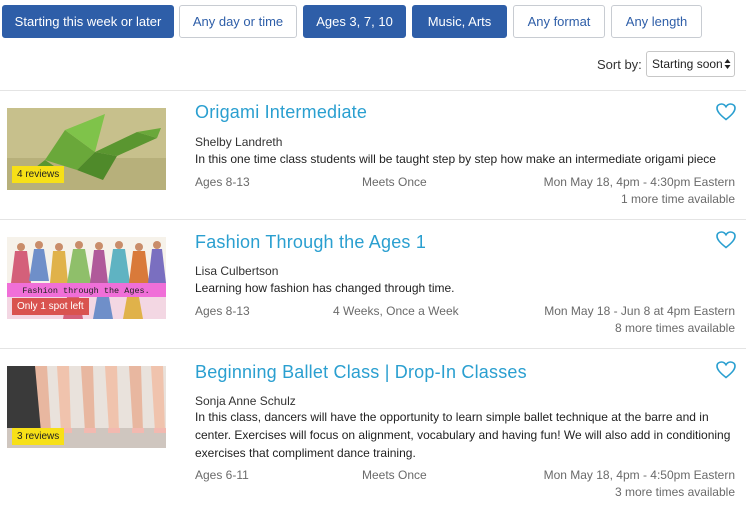 This screenshot has width=750, height=505. I want to click on teacher-name: Shelby Landreth, so click(238, 142).